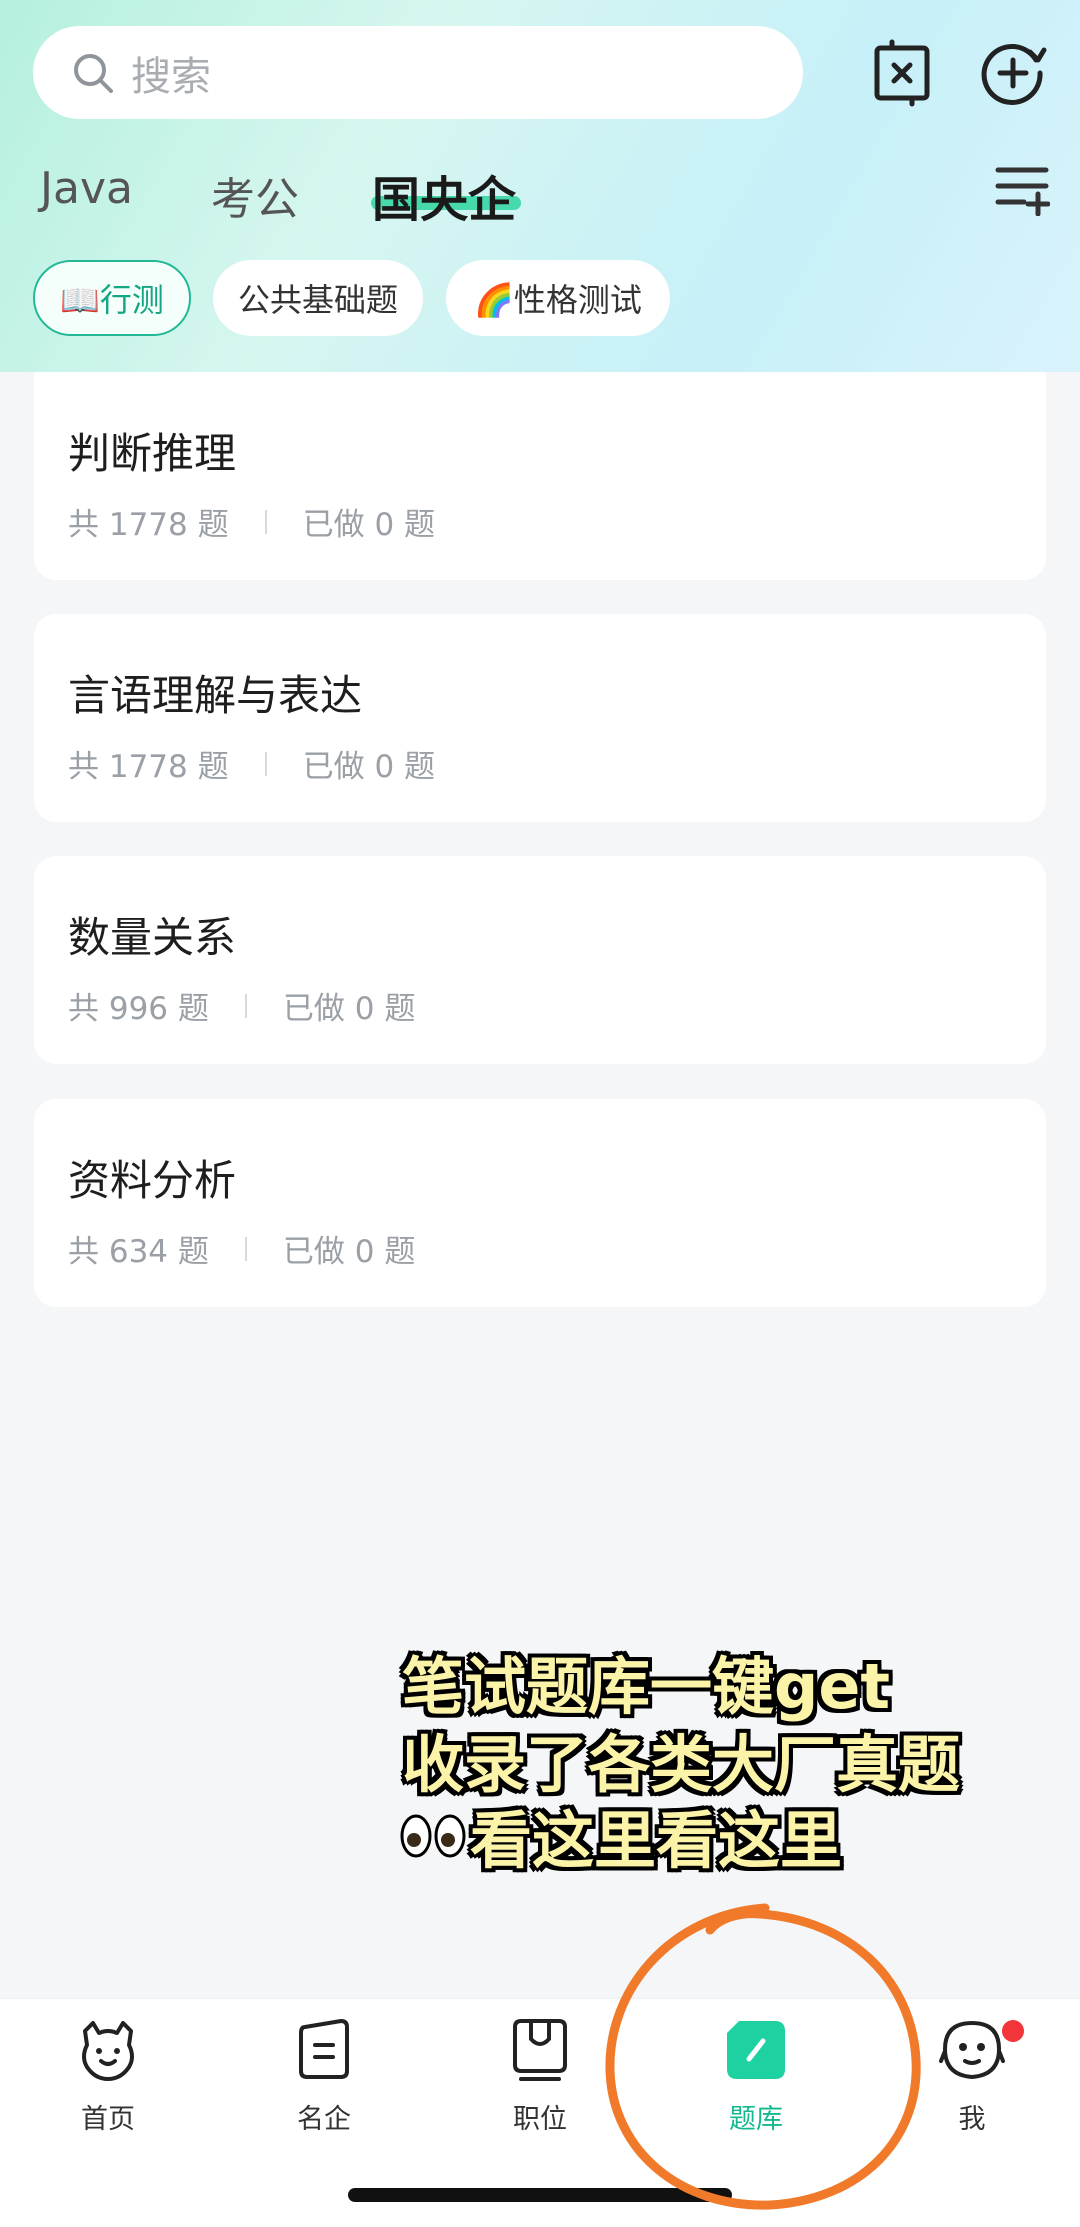  I want to click on nav-label: 首页, so click(108, 2119).